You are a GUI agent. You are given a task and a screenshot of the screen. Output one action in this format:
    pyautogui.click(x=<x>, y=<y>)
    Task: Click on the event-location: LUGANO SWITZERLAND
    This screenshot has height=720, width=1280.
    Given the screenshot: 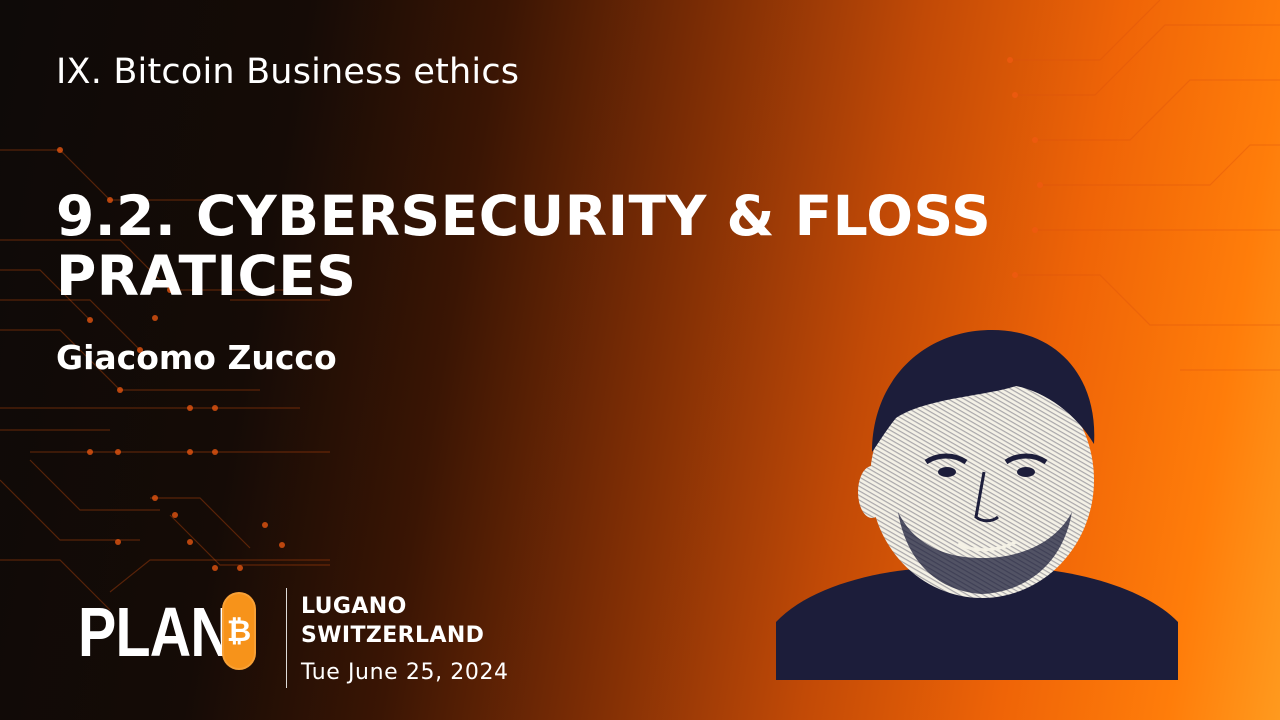 What is the action you would take?
    pyautogui.click(x=392, y=621)
    